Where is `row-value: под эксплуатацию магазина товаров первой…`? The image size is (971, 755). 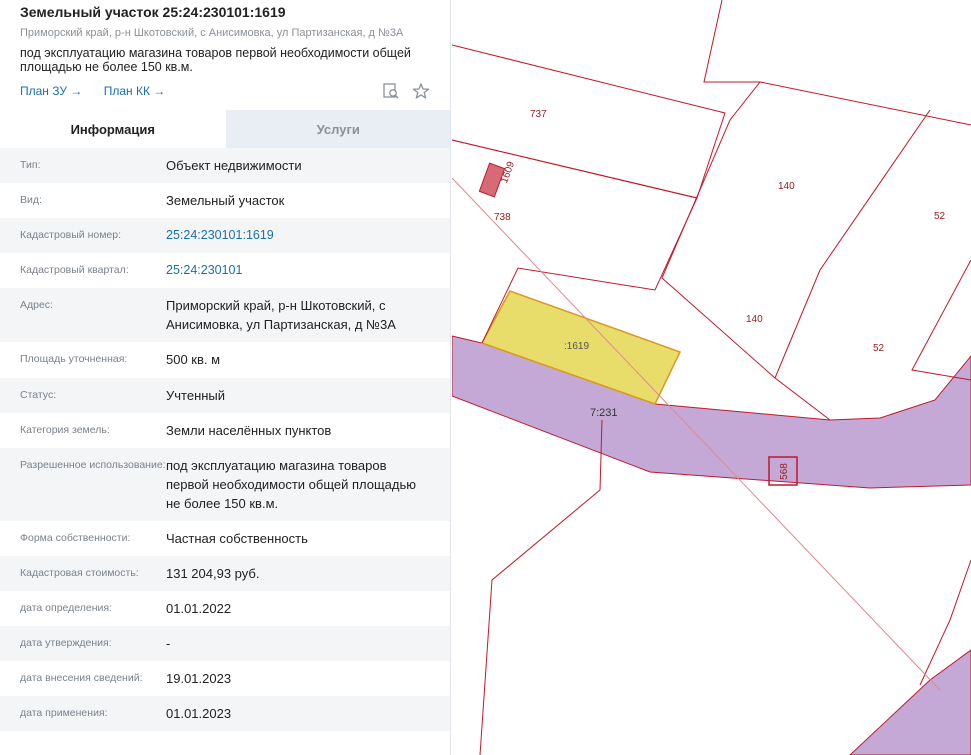
row-value: под эксплуатацию магазина товаров первой… is located at coordinates (291, 484).